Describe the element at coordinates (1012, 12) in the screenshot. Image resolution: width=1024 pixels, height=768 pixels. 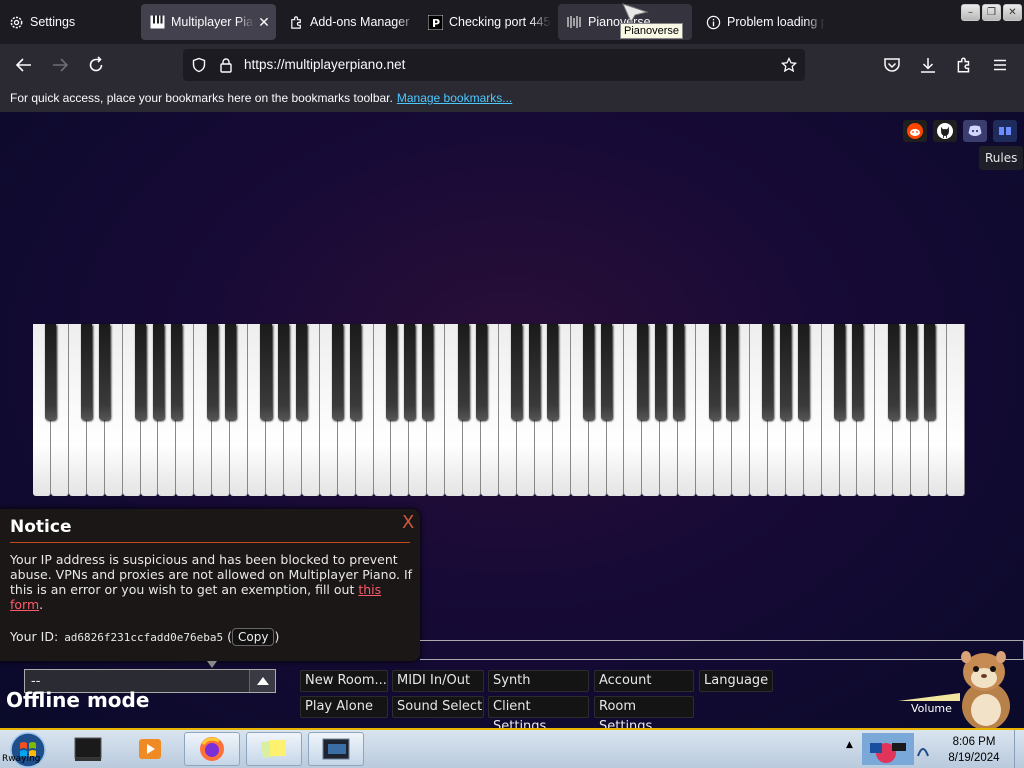
I see `close-window-button: ✕` at that location.